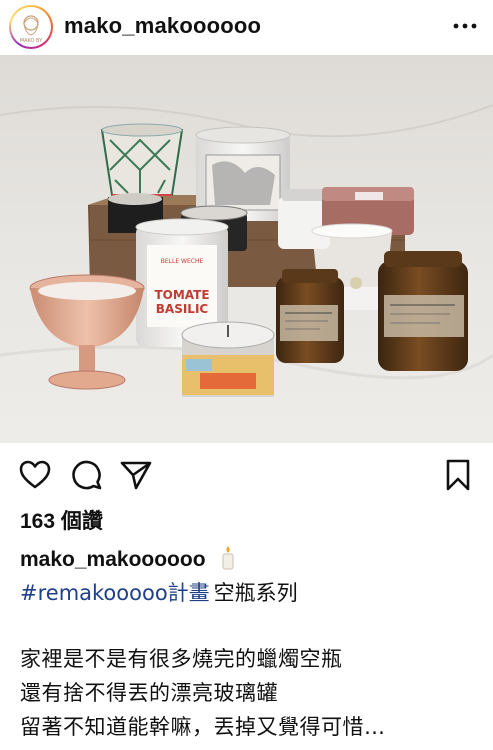 The height and width of the screenshot is (750, 493). Describe the element at coordinates (228, 558) in the screenshot. I see `candle-icon` at that location.